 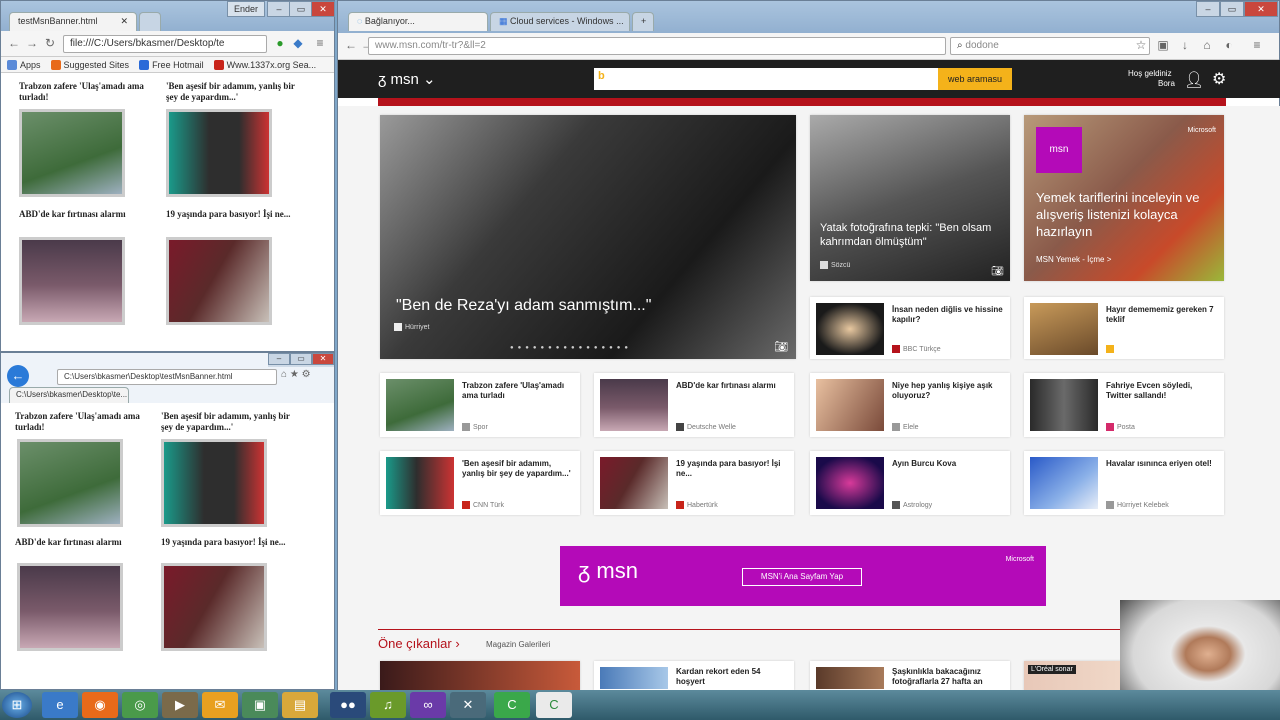 What do you see at coordinates (1194, 80) in the screenshot?
I see `user-icon: 👤︎` at bounding box center [1194, 80].